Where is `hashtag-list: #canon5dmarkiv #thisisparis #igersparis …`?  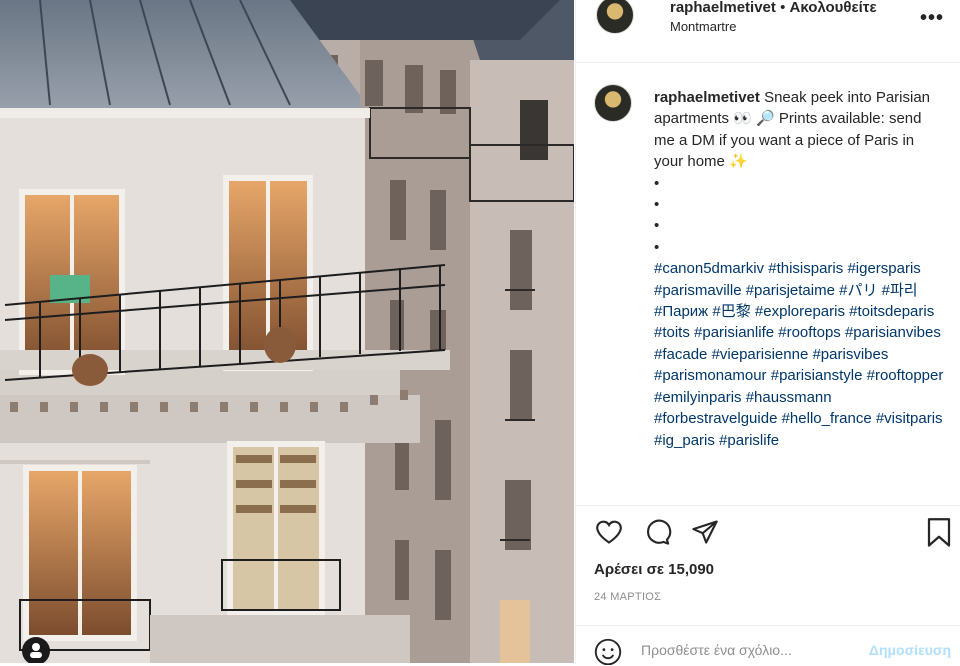 hashtag-list: #canon5dmarkiv #thisisparis #igersparis … is located at coordinates (799, 354).